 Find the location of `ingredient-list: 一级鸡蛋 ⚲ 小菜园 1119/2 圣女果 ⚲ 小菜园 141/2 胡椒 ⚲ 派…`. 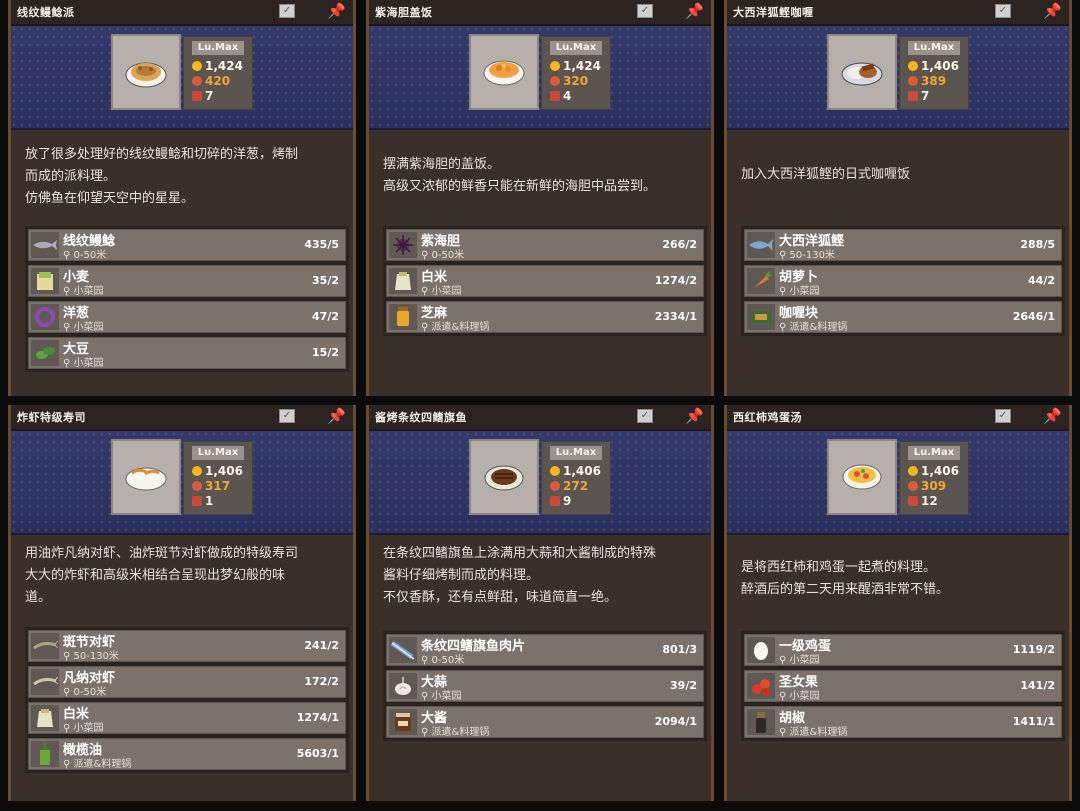

ingredient-list: 一级鸡蛋 ⚲ 小菜园 1119/2 圣女果 ⚲ 小菜园 141/2 胡椒 ⚲ 派… is located at coordinates (903, 686).